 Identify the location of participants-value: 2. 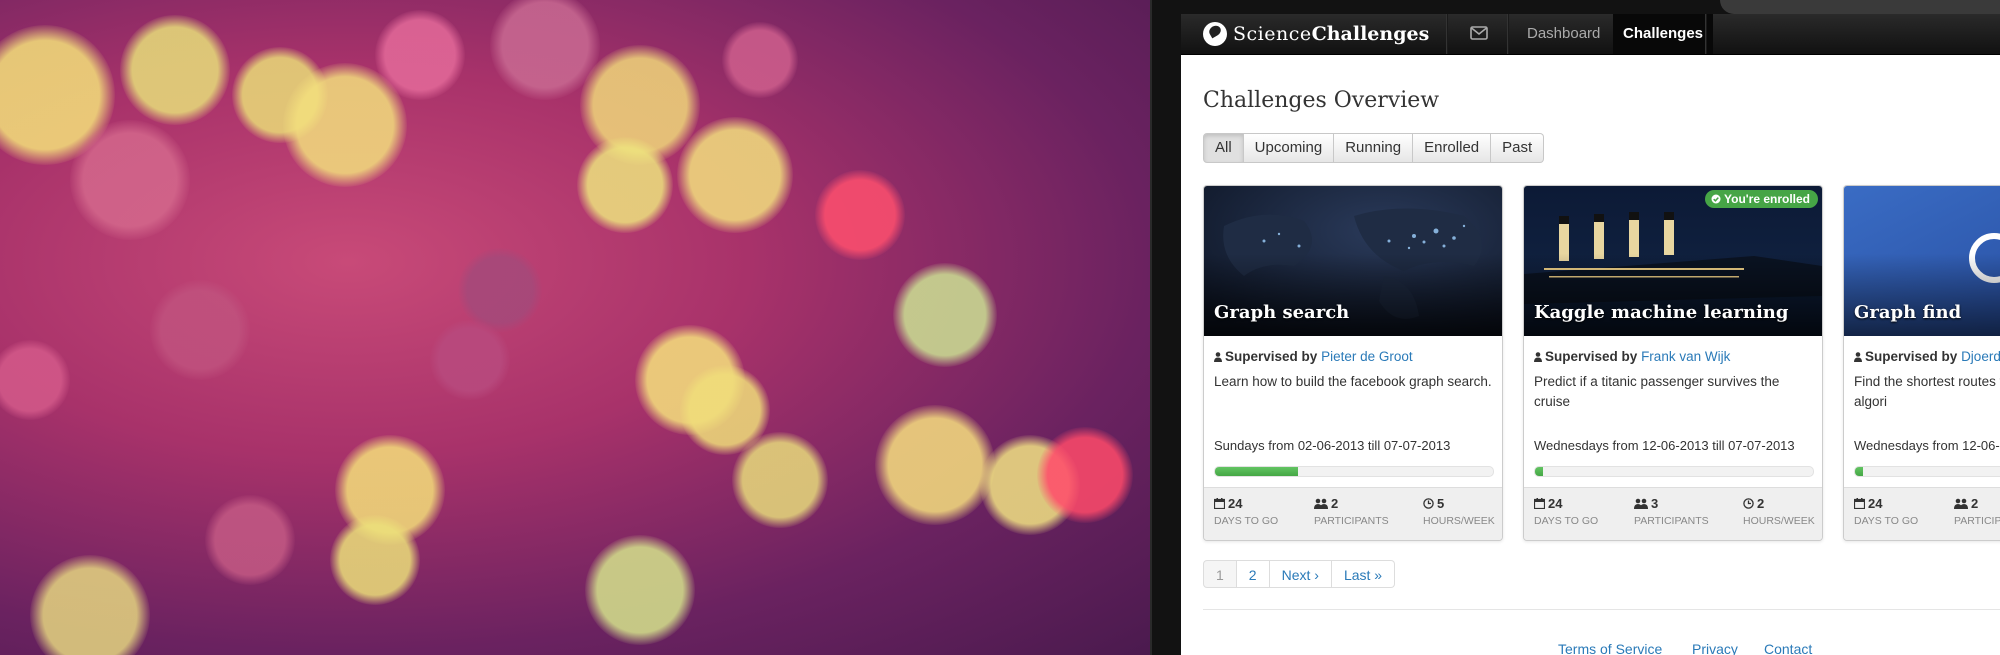
(1335, 503).